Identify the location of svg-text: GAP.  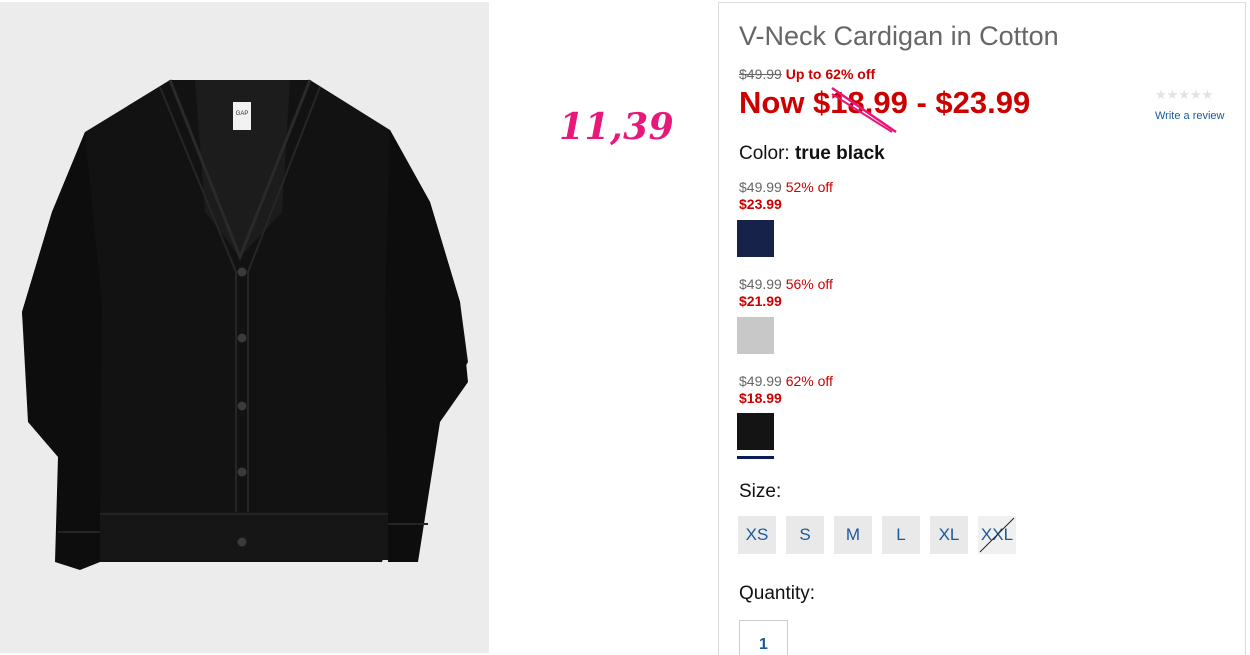
(242, 114).